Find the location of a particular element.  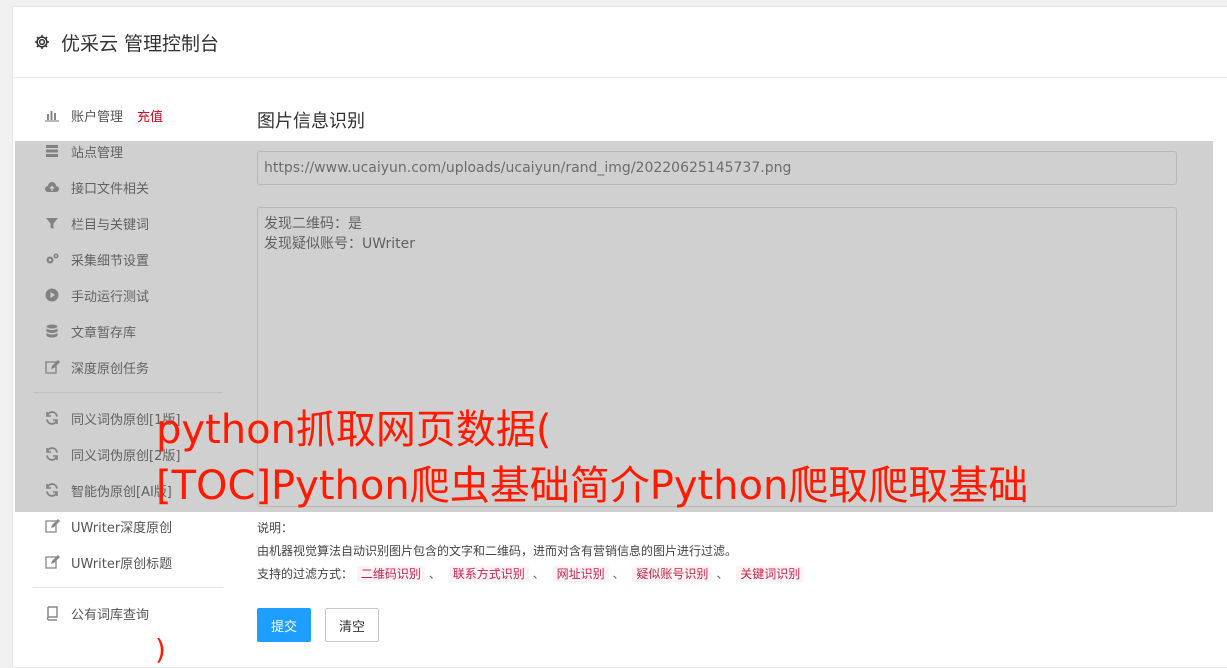

sidebar-item-label: 文章暂存库 is located at coordinates (104, 333).